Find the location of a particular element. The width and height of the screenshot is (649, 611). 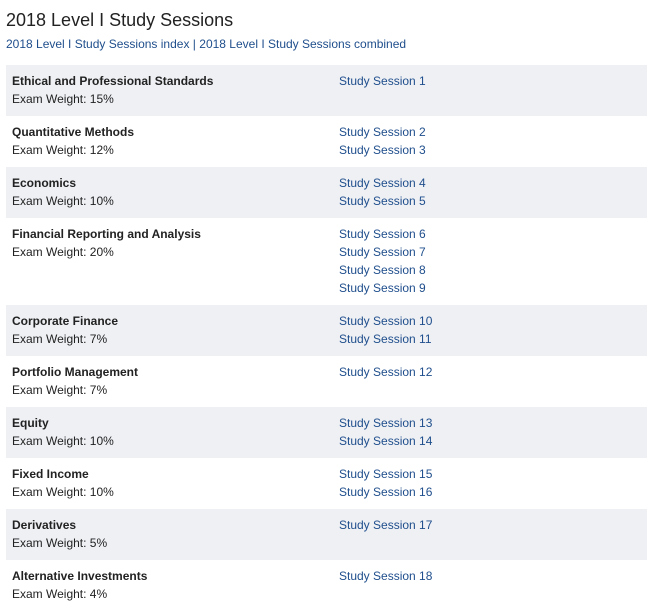

sessions-cell: Study Session 17 is located at coordinates (490, 534).